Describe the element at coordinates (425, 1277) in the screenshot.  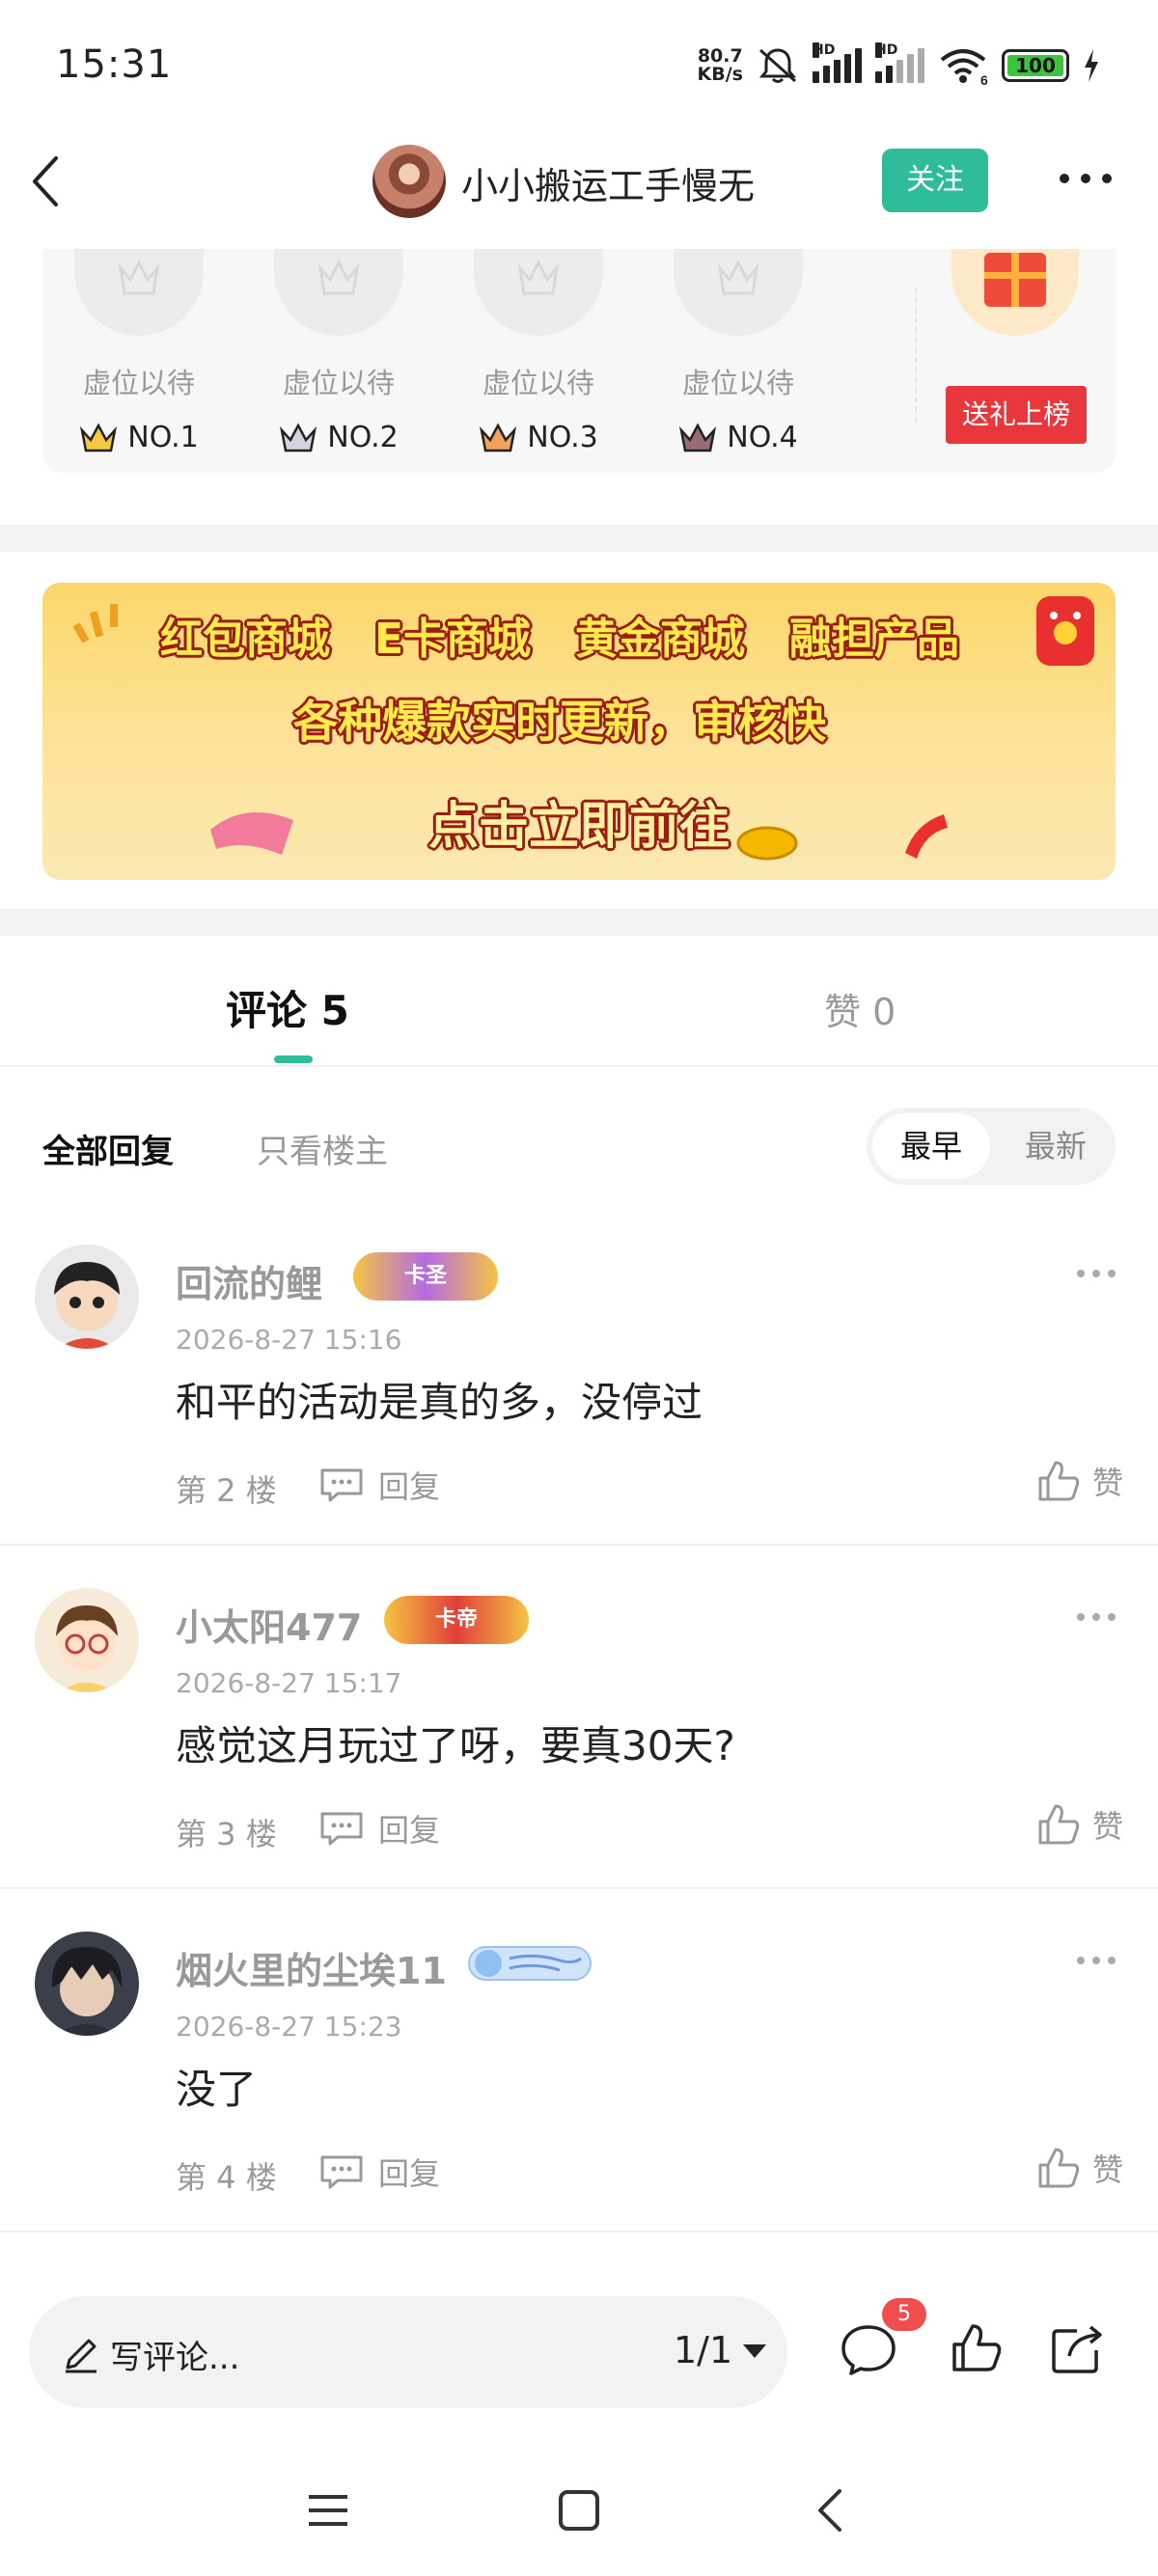
I see `rank-badge: 卡圣` at that location.